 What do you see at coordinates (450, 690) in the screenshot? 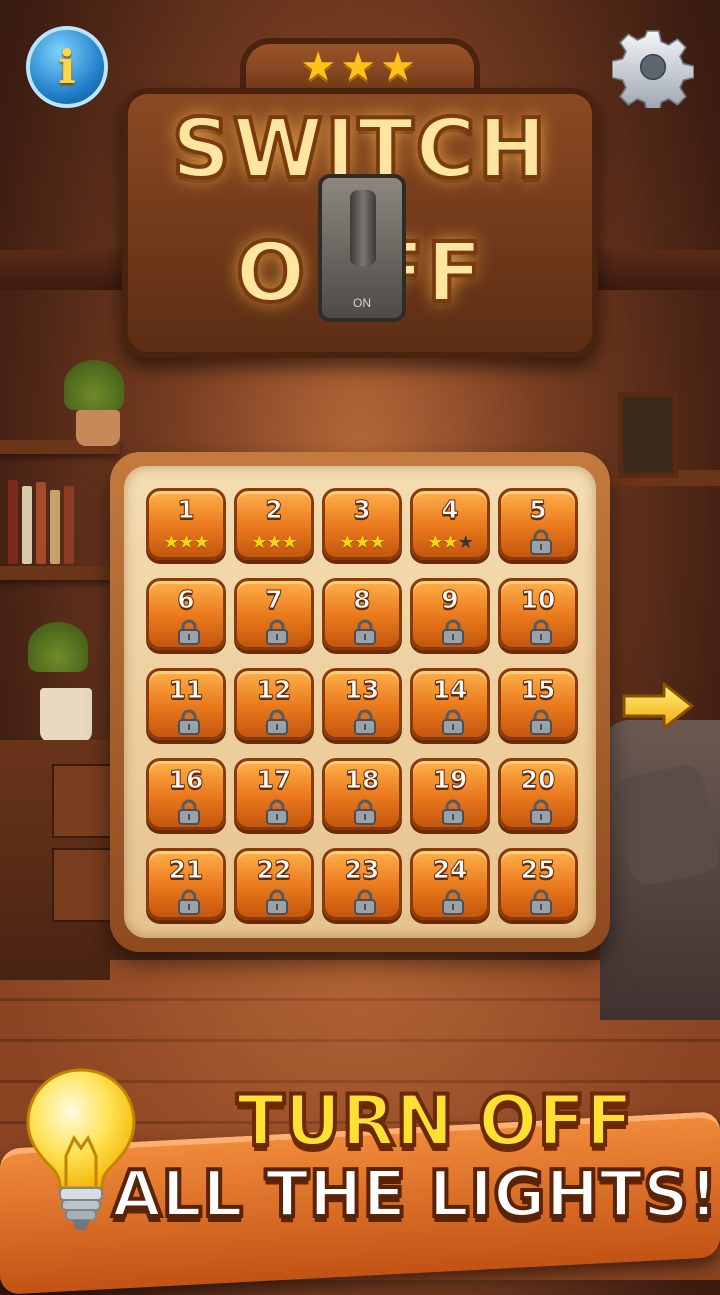
I see `level-number: 14` at bounding box center [450, 690].